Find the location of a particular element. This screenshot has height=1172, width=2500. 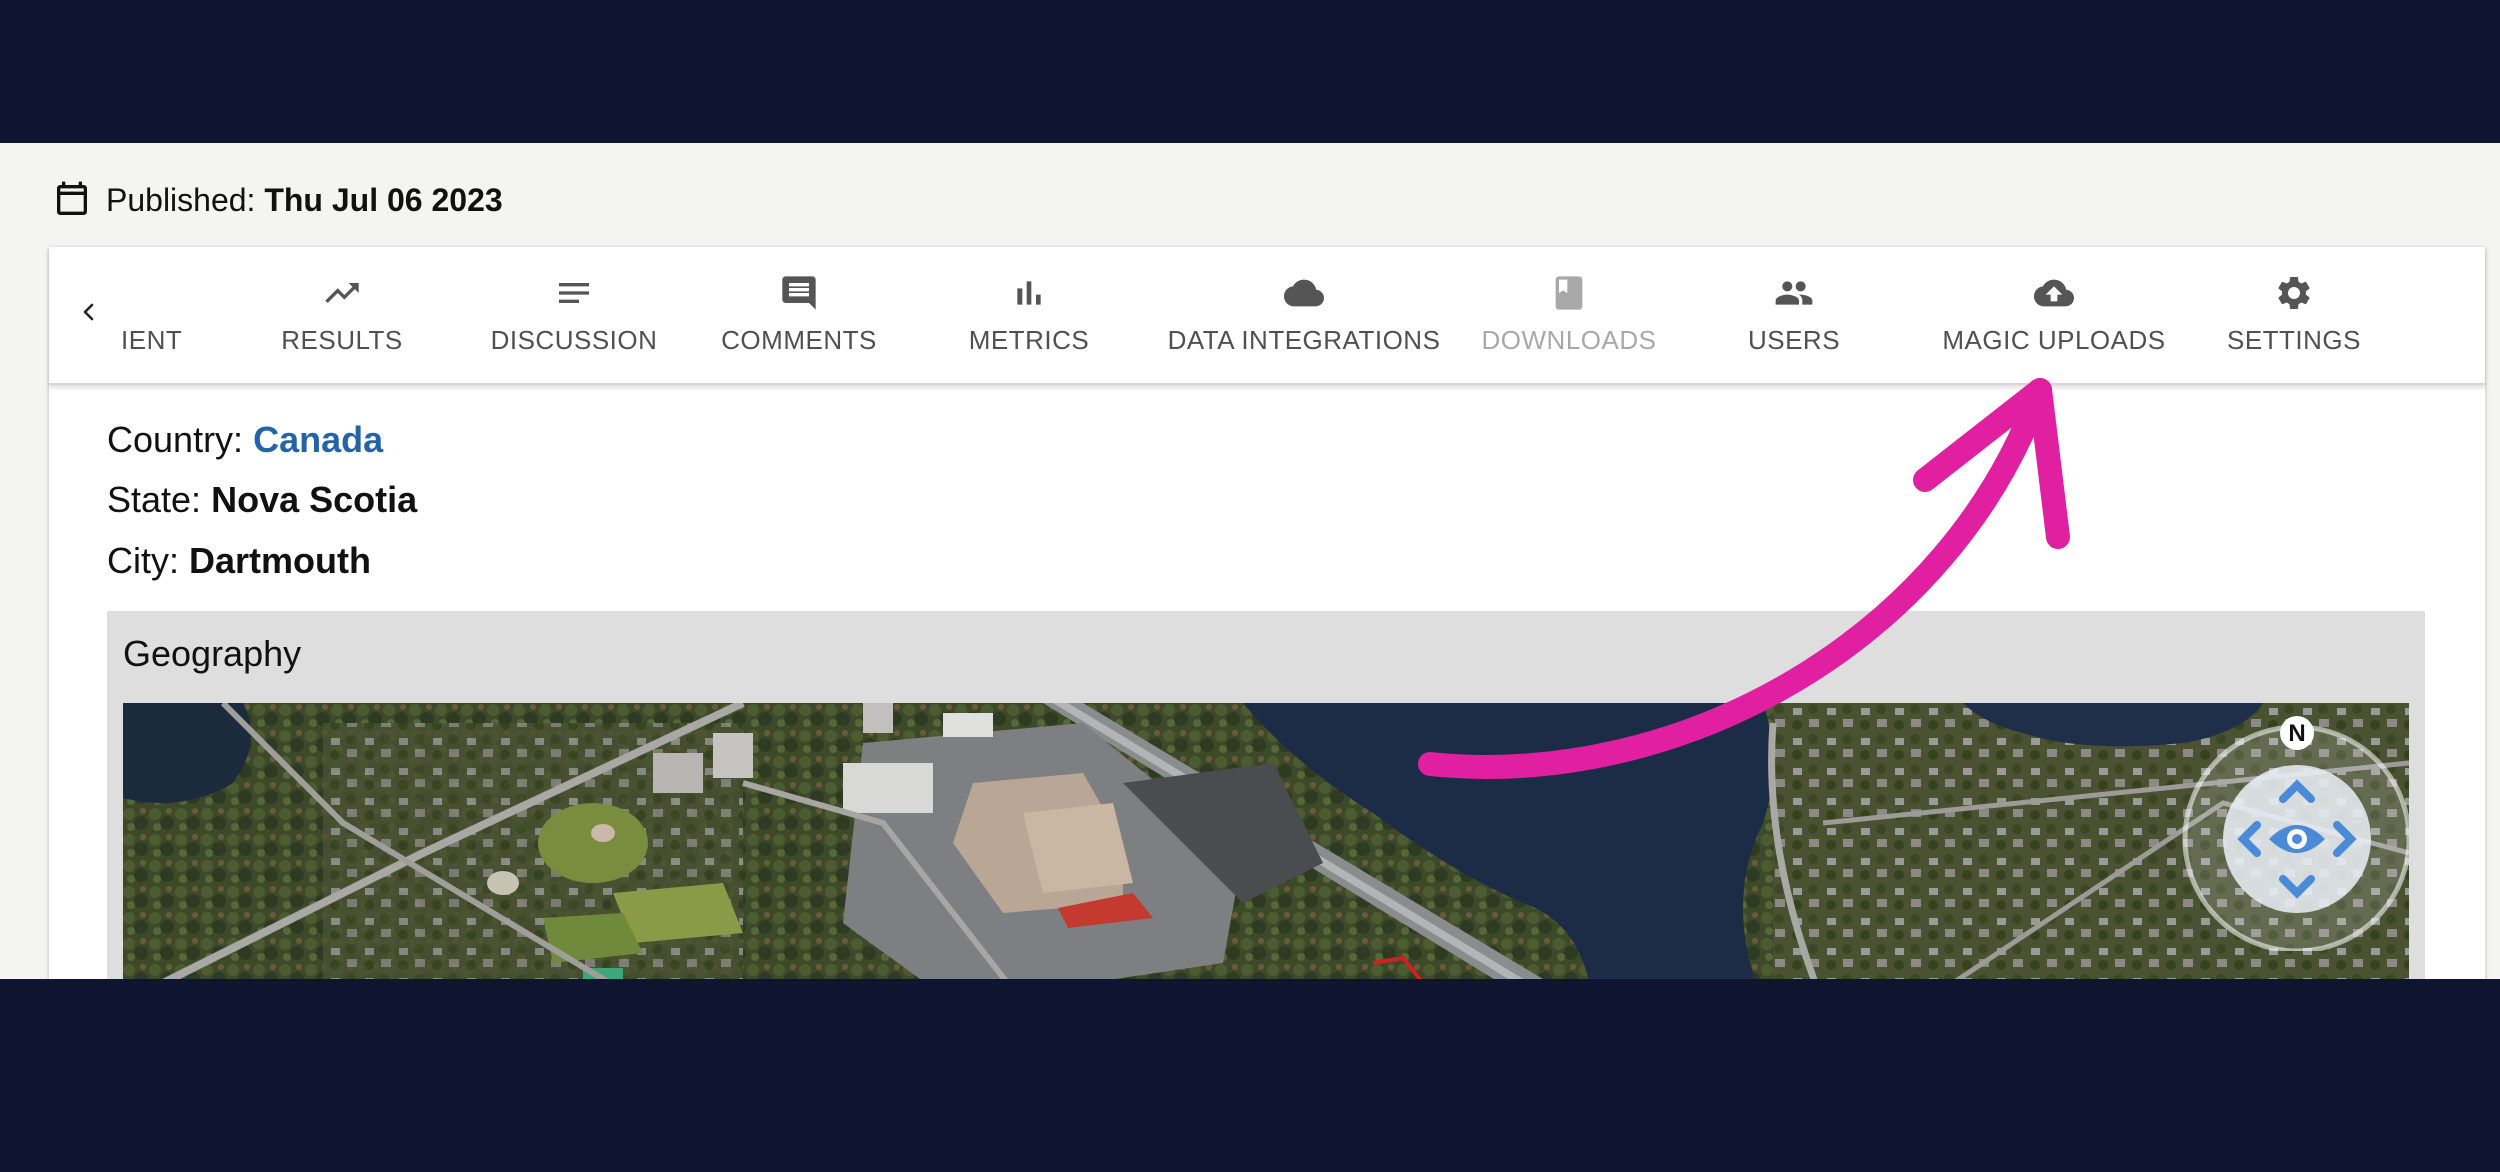

tab-data-integrations: DATA INTEGRATIONS is located at coordinates (1304, 318).